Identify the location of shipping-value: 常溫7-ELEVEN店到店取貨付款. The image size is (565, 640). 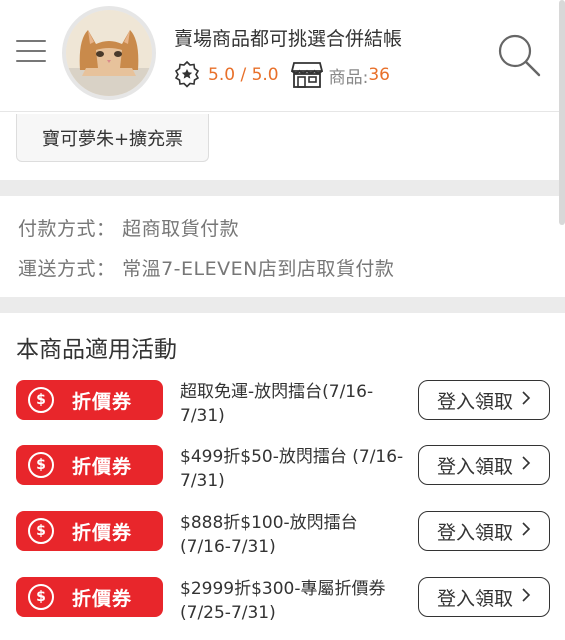
(258, 269).